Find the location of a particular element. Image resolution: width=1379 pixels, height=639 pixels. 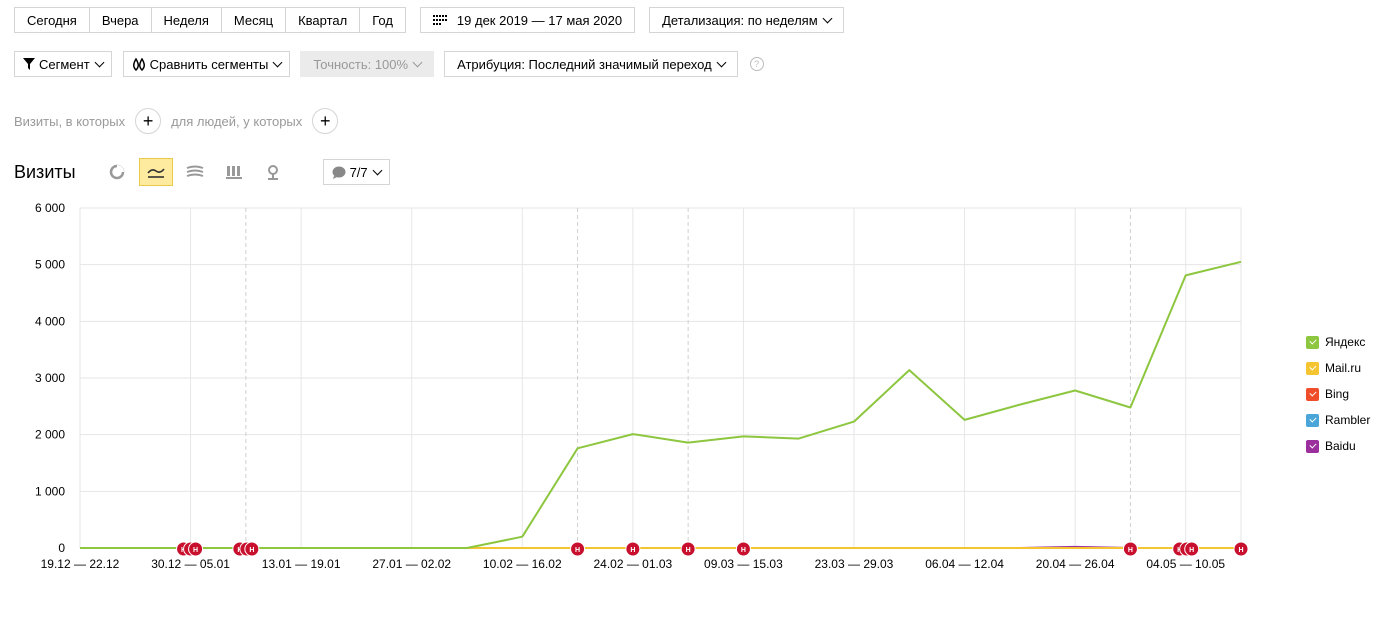

bar-chart-button is located at coordinates (234, 172).